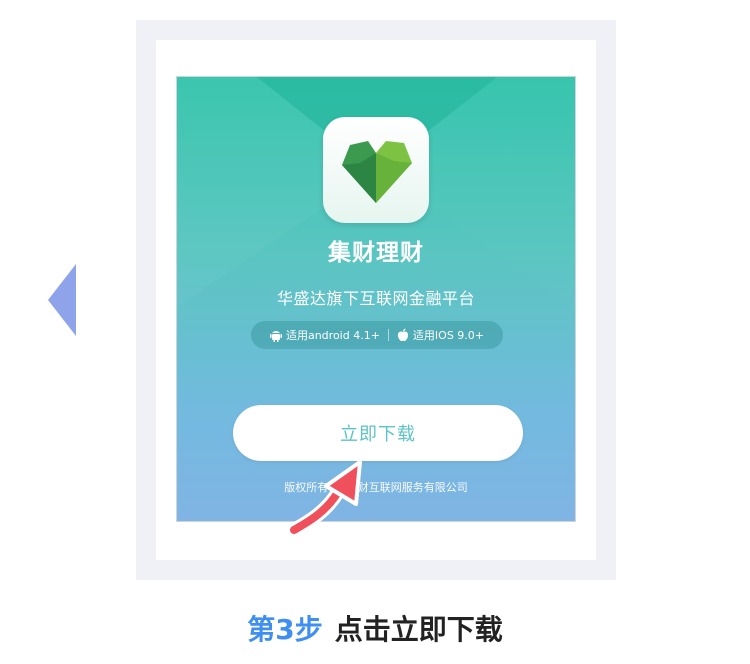 The width and height of the screenshot is (750, 664). I want to click on step-instruction: 点击立即下载, so click(418, 629).